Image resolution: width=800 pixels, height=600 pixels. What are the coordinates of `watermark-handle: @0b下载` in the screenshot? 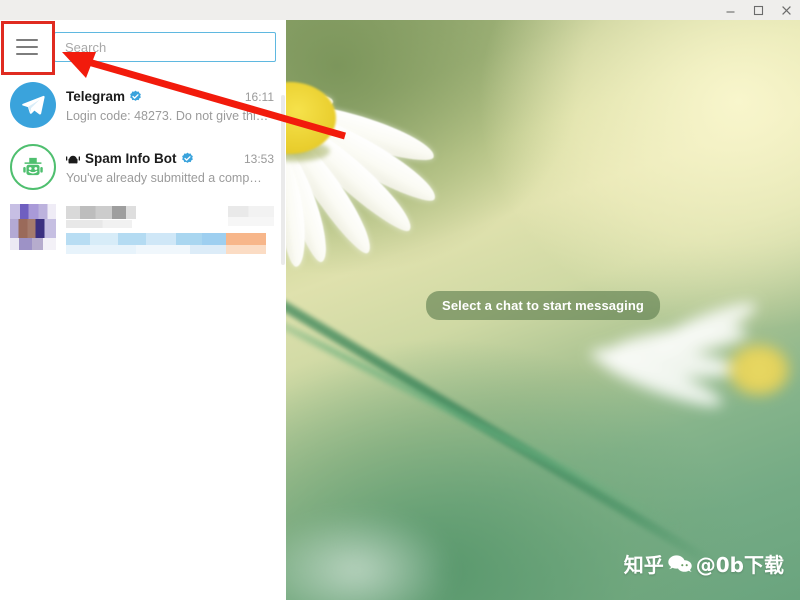 It's located at (739, 565).